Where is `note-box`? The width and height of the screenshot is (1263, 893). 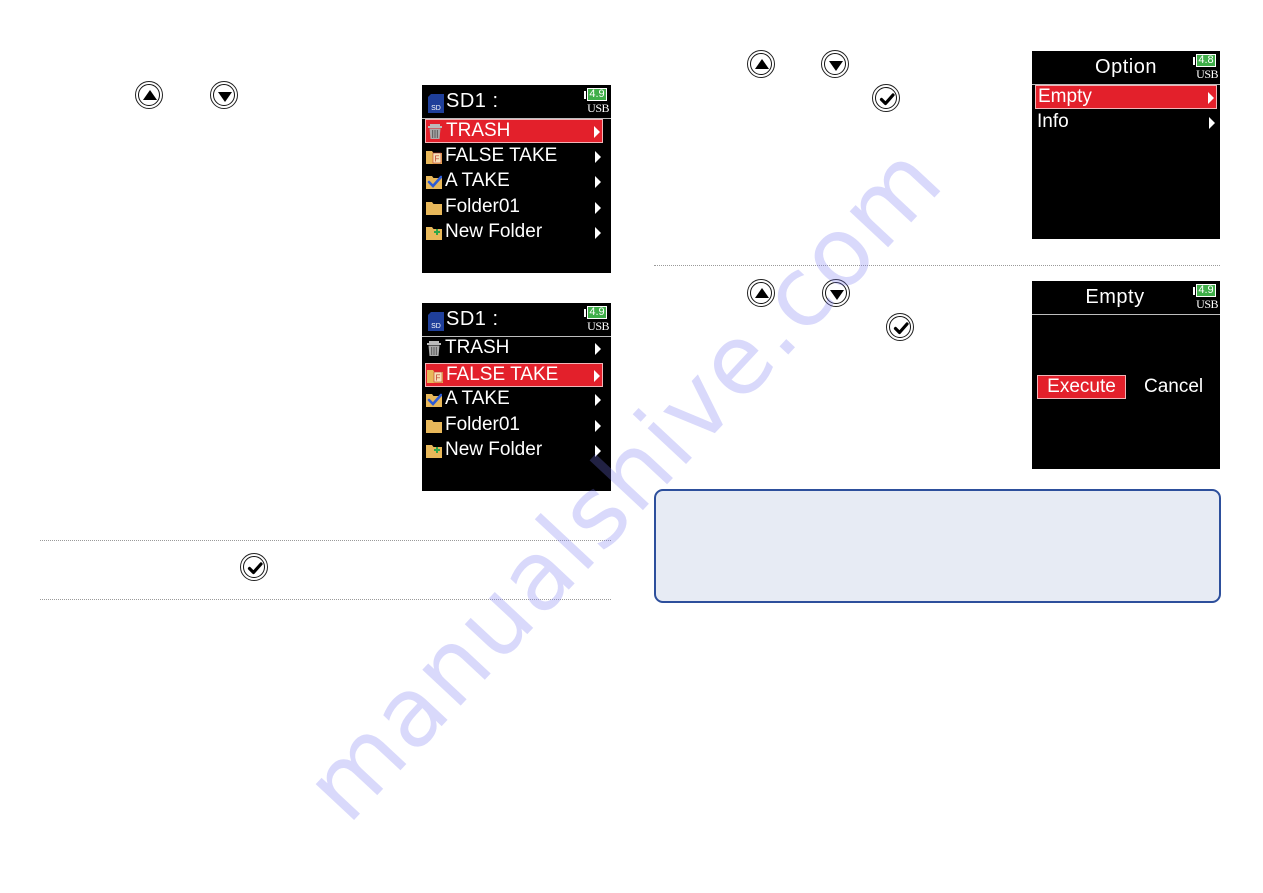 note-box is located at coordinates (937, 546).